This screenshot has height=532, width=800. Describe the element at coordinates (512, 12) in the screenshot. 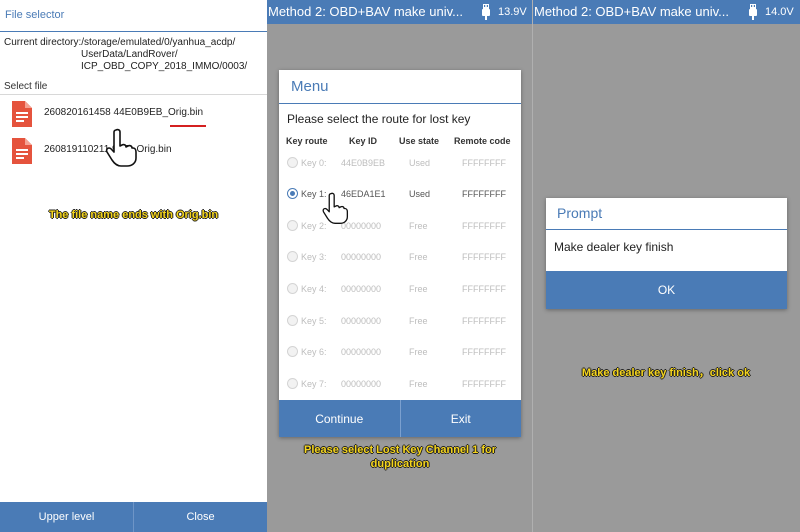

I see `voltage-readout: 13.9V` at that location.